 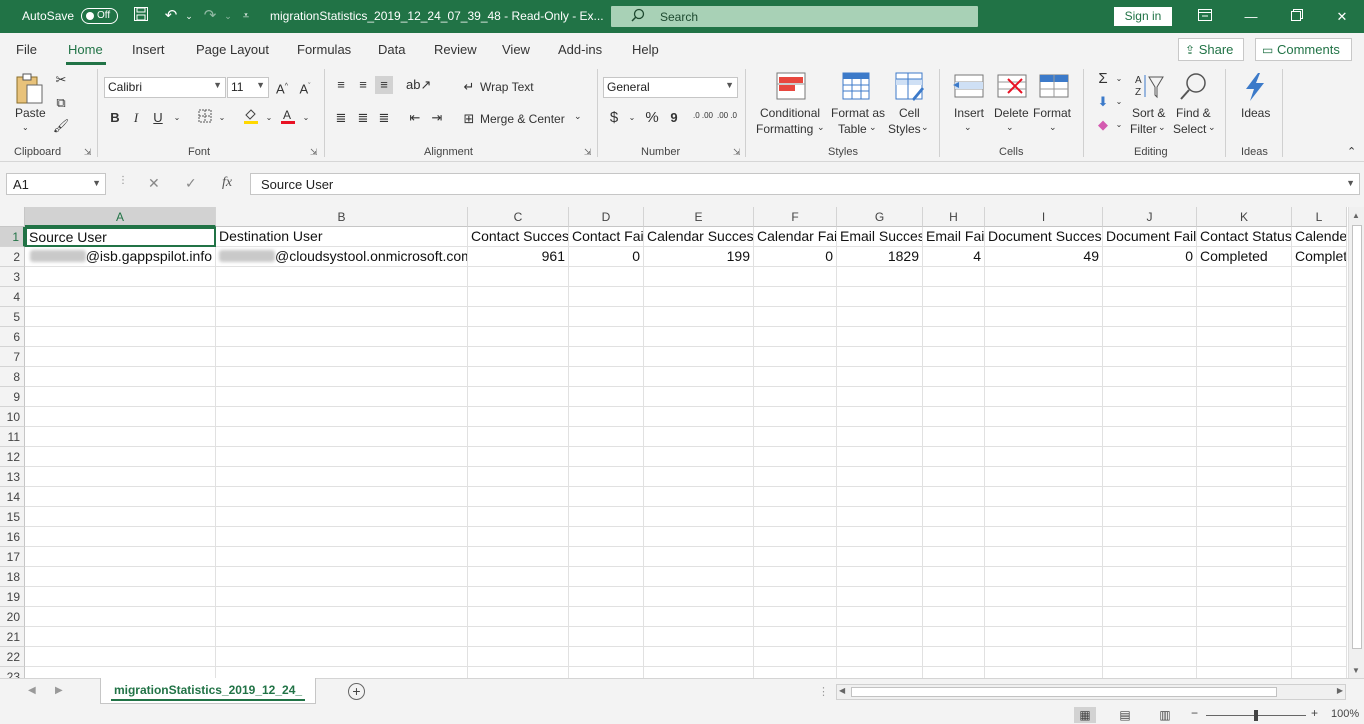 I want to click on find-select-label-2: Select, so click(x=1189, y=129).